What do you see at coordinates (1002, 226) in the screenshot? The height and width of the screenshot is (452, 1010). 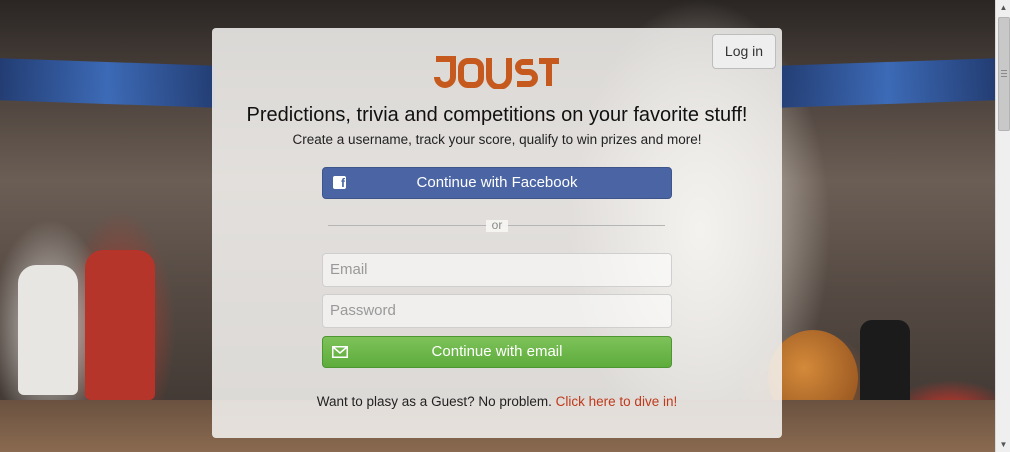 I see `vertical-scrollbar: ▲ ▼` at bounding box center [1002, 226].